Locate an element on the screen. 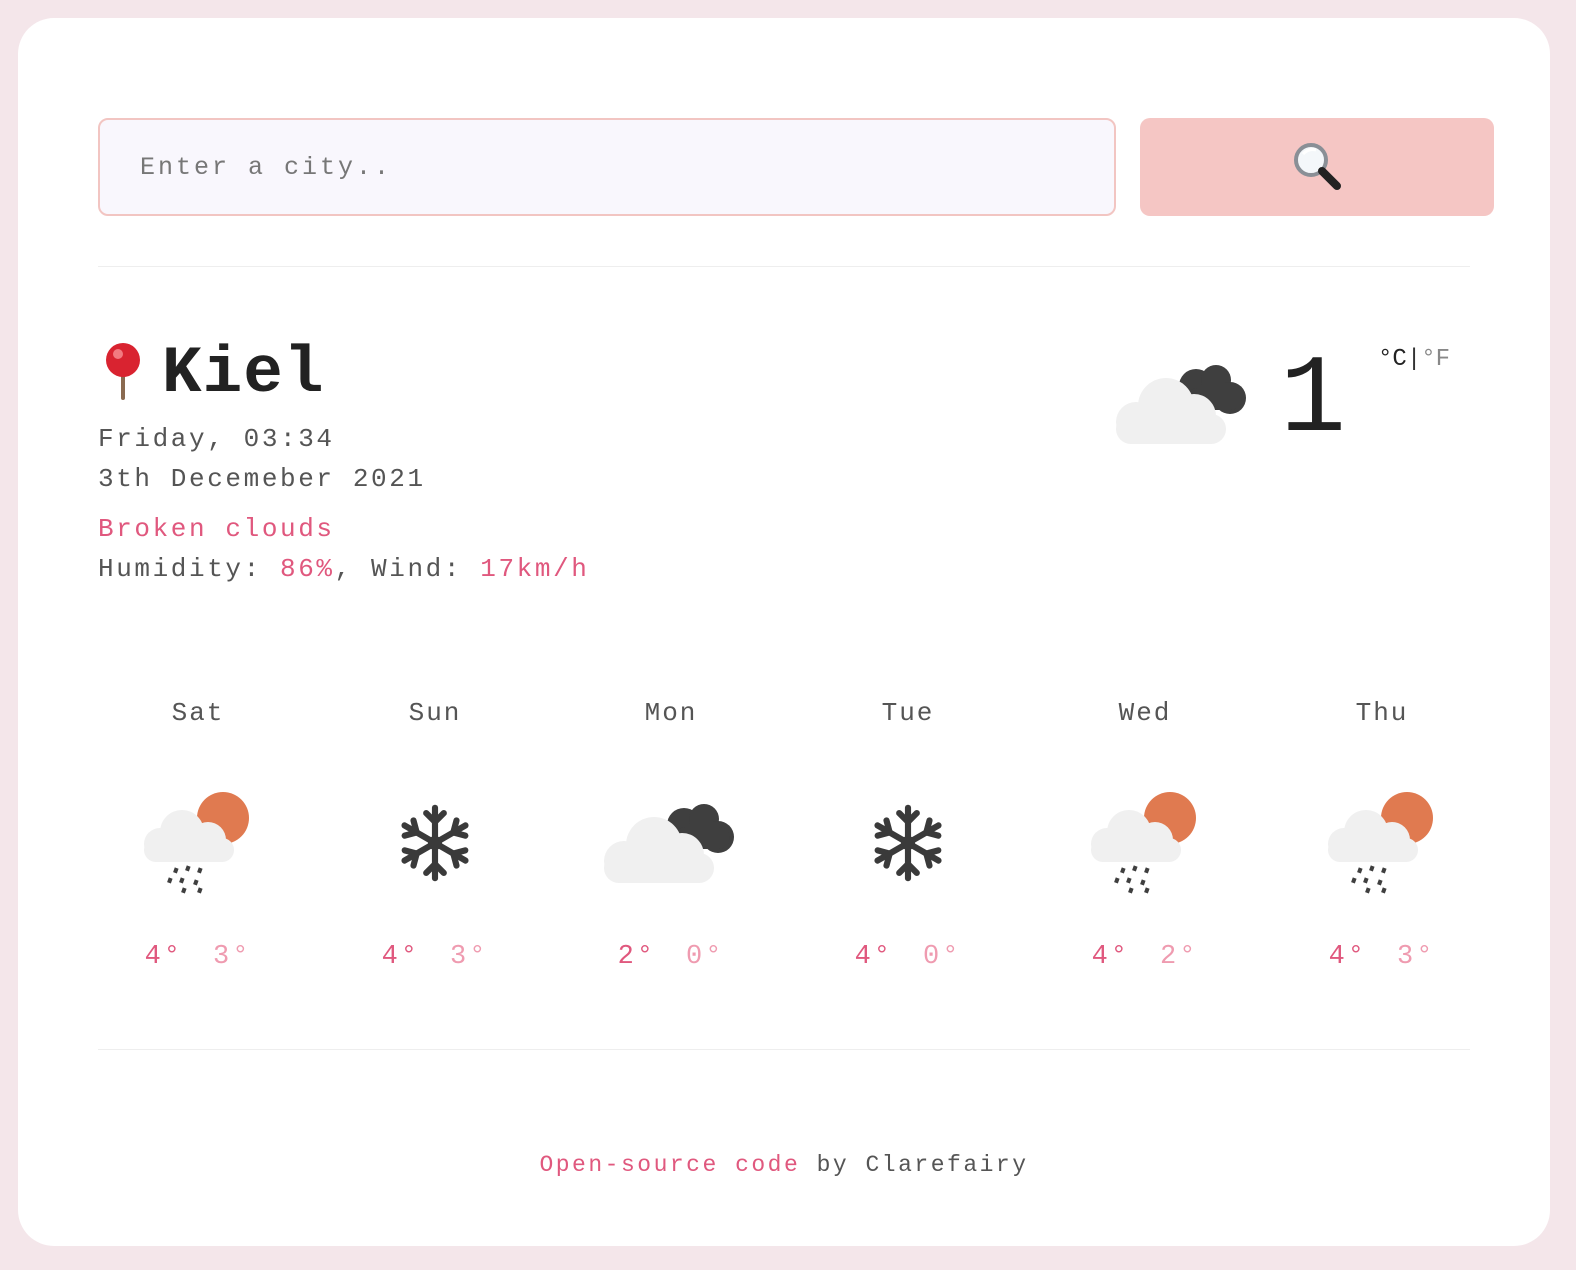 The width and height of the screenshot is (1576, 1270). forecast-min-temp: 2° is located at coordinates (1179, 957).